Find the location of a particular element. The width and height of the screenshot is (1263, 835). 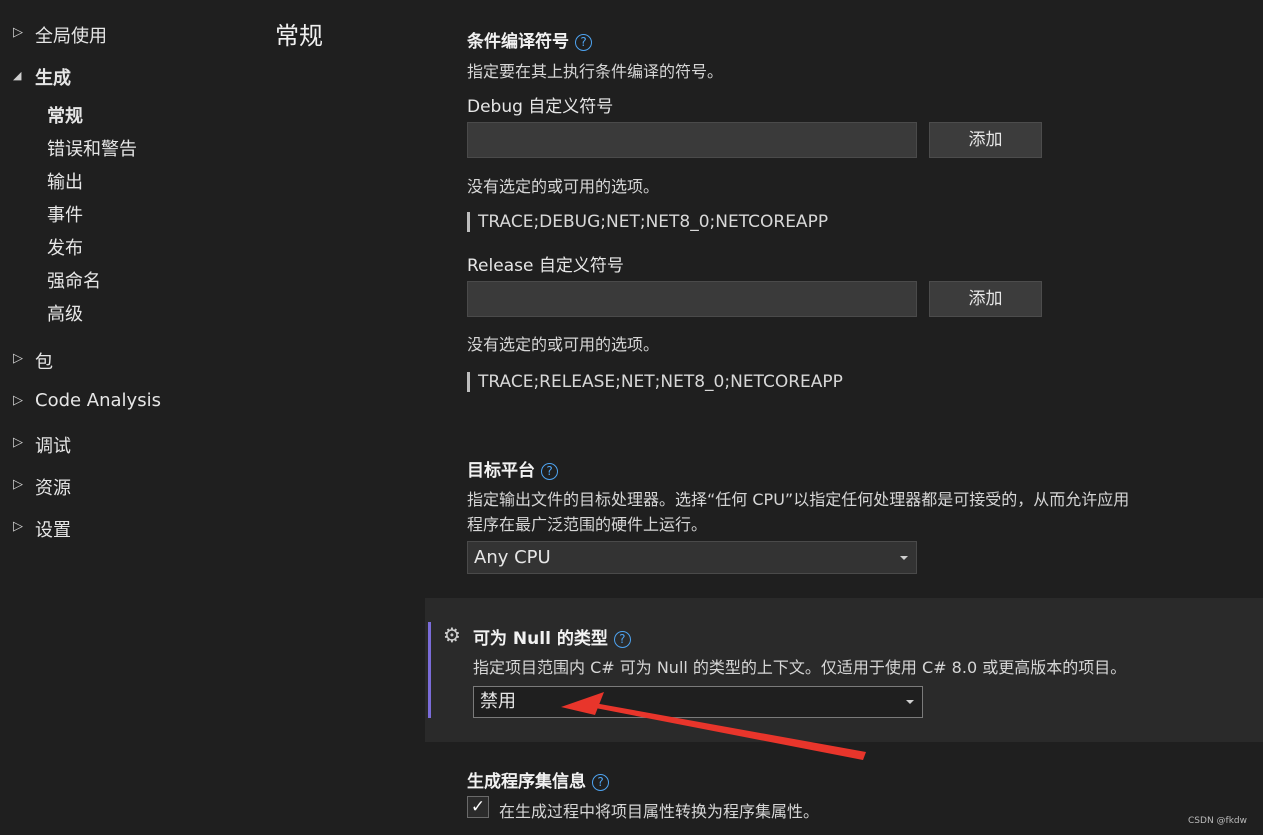

sidebar-item-settings: ▷ 设置 is located at coordinates (42, 529).